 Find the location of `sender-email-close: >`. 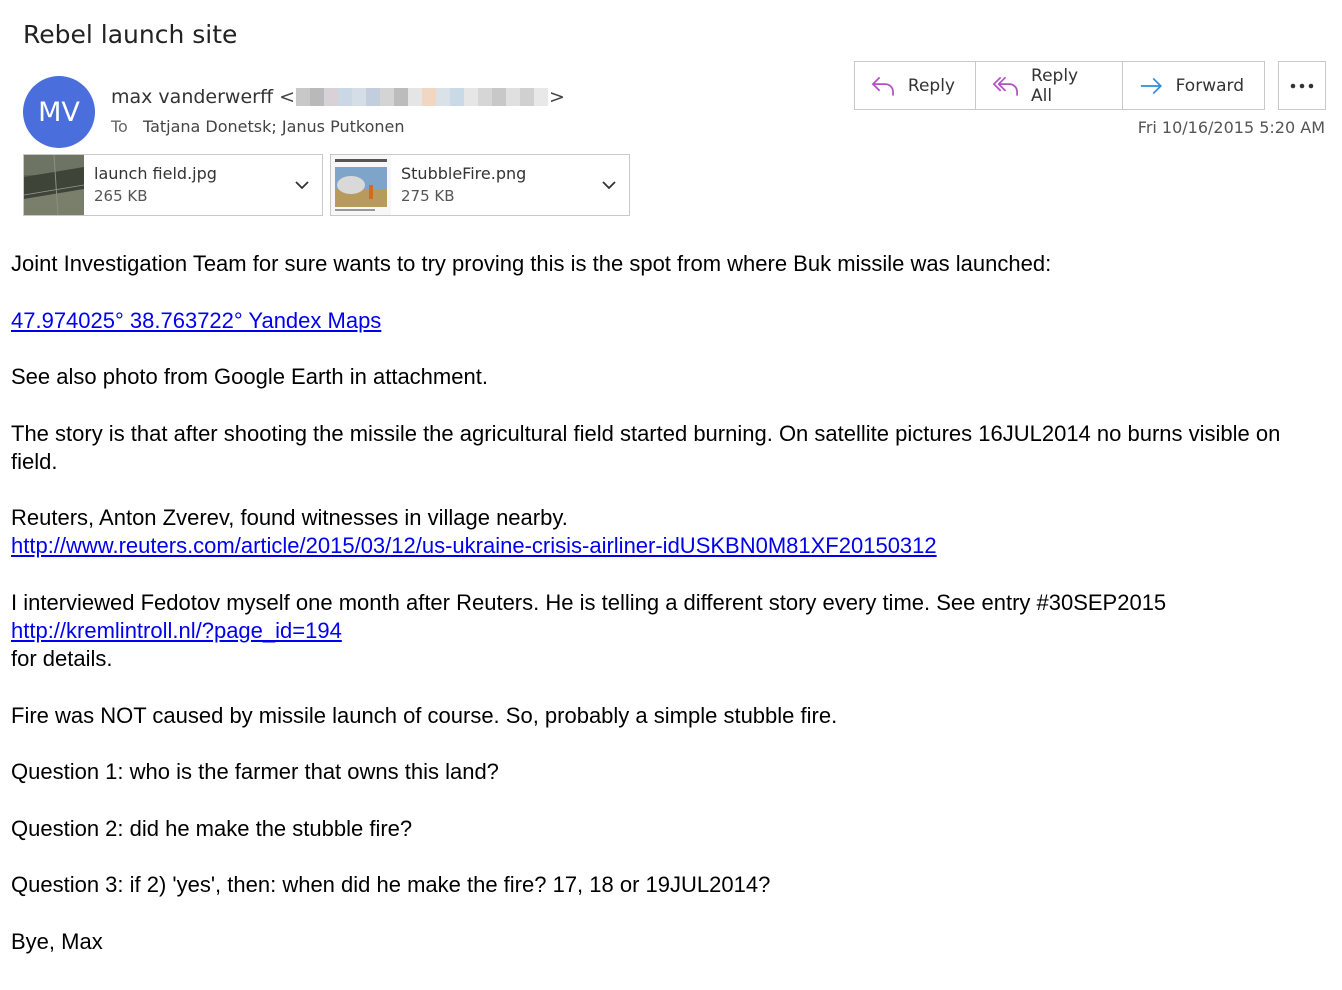

sender-email-close: > is located at coordinates (556, 97).